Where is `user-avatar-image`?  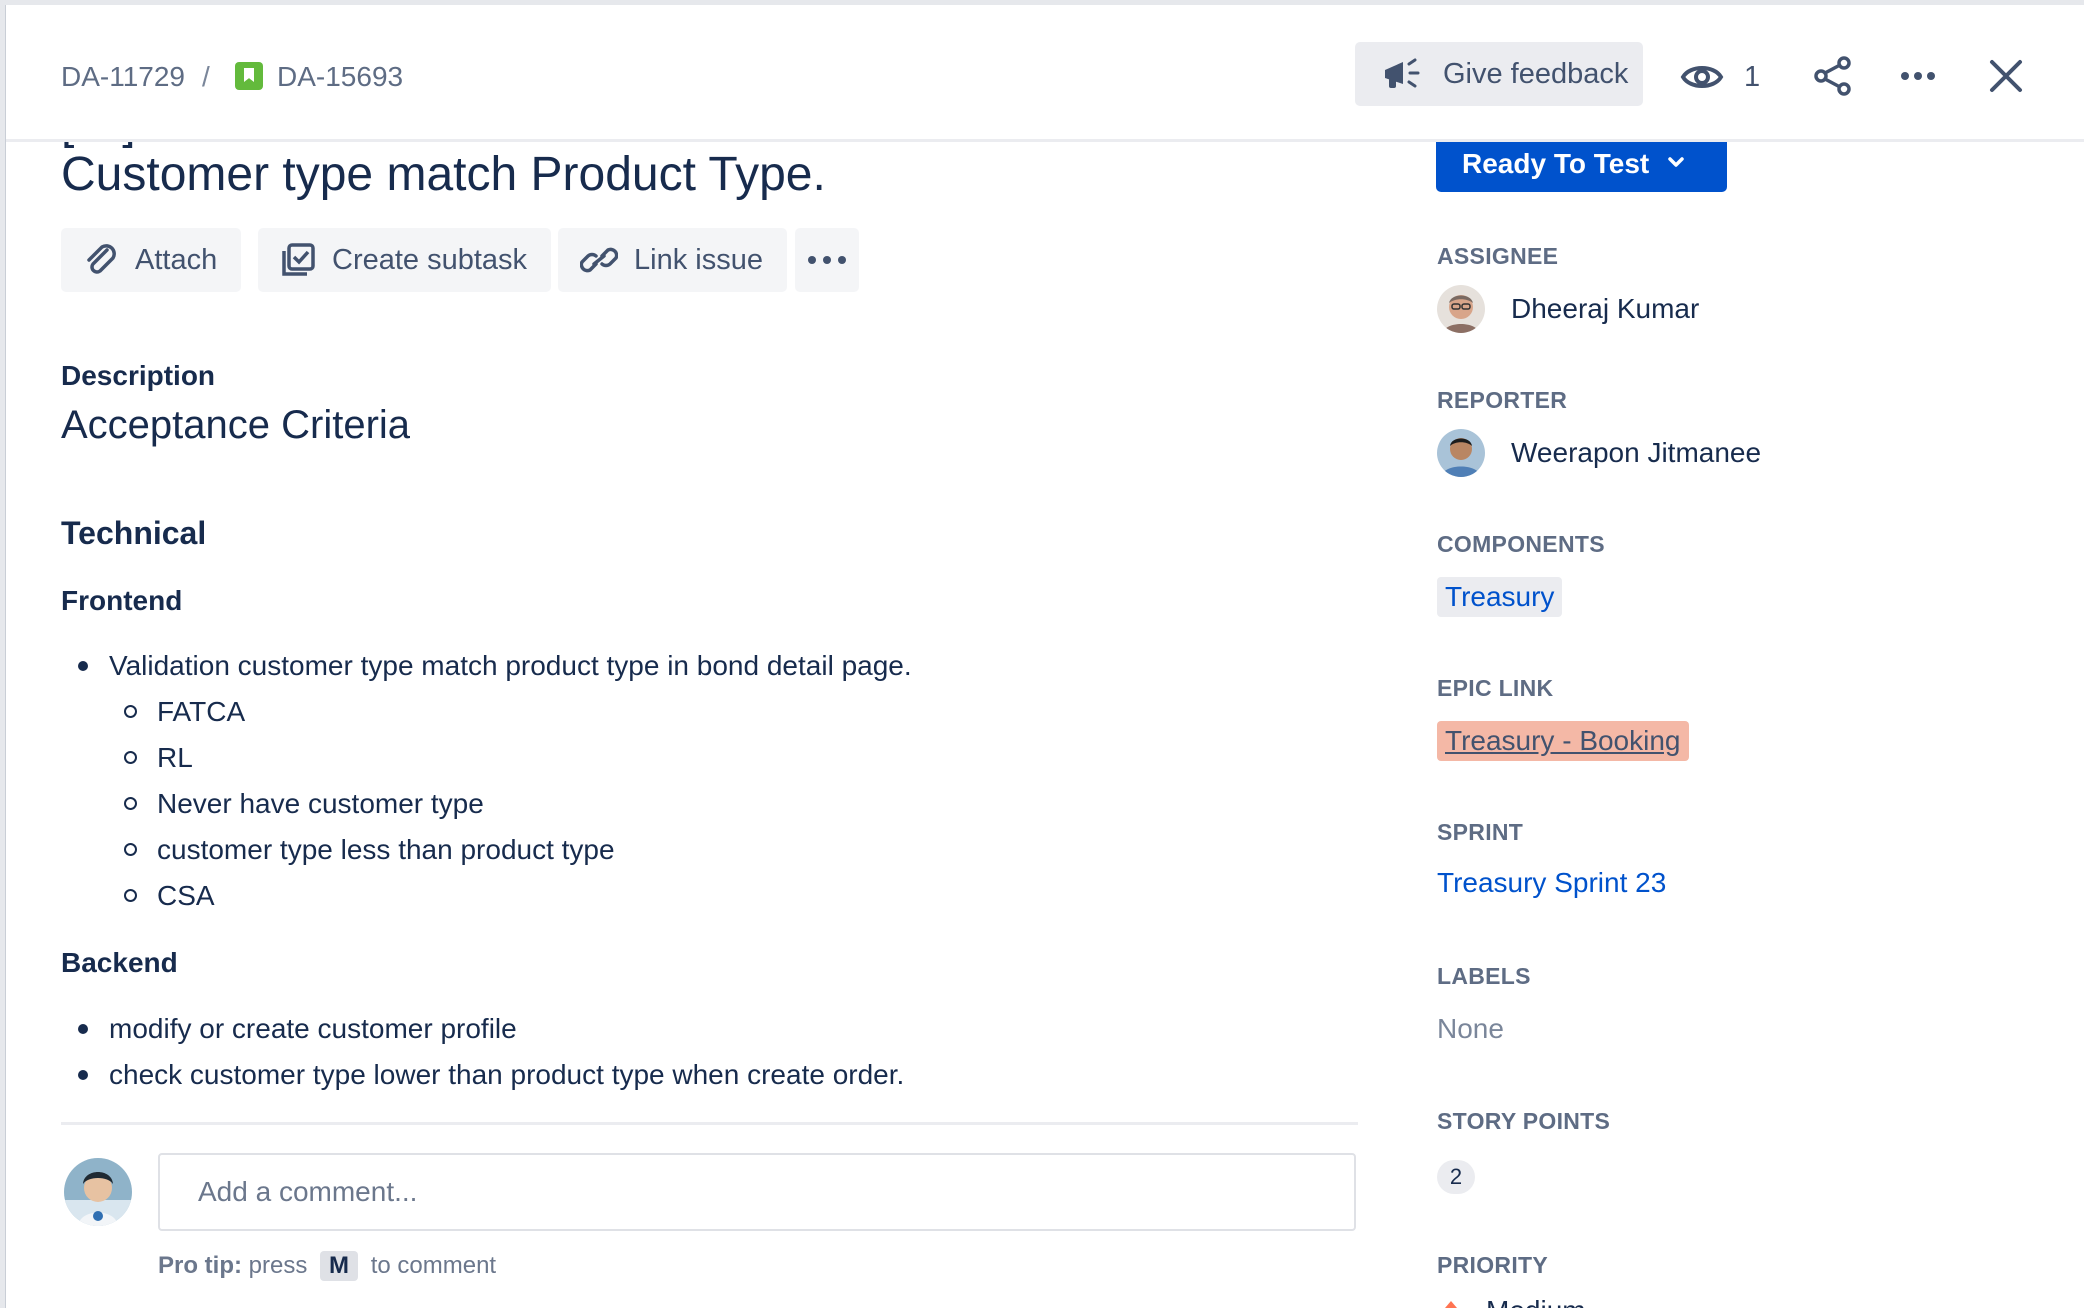
user-avatar-image is located at coordinates (98, 1192).